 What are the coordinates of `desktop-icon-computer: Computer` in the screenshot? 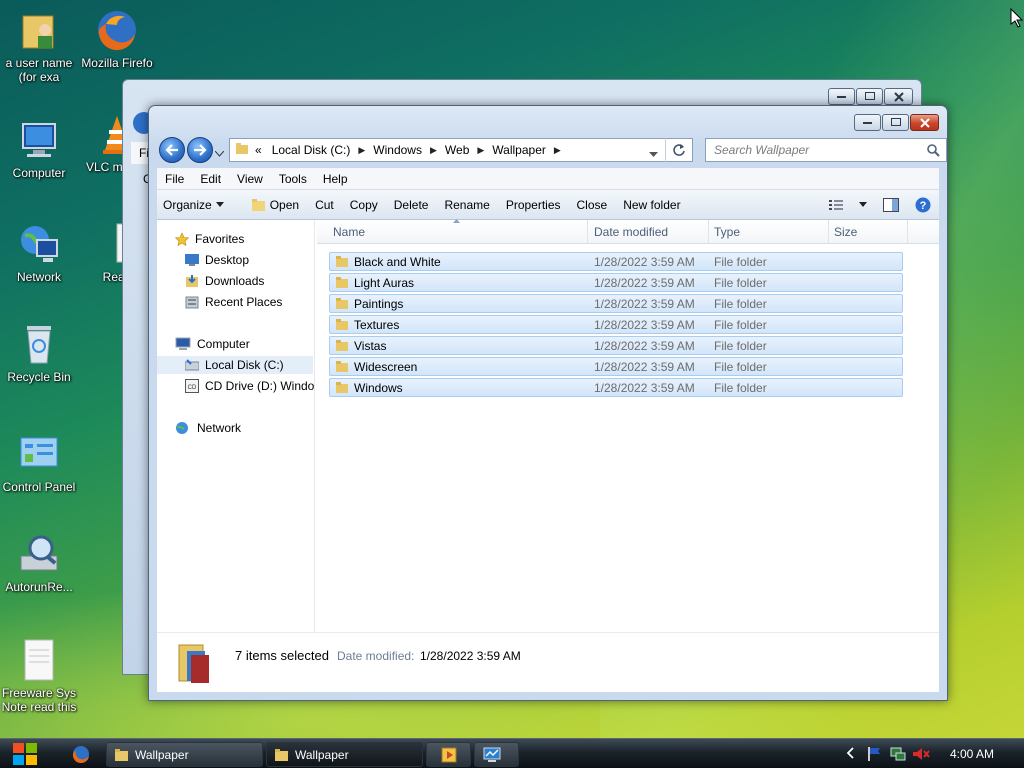 It's located at (39, 149).